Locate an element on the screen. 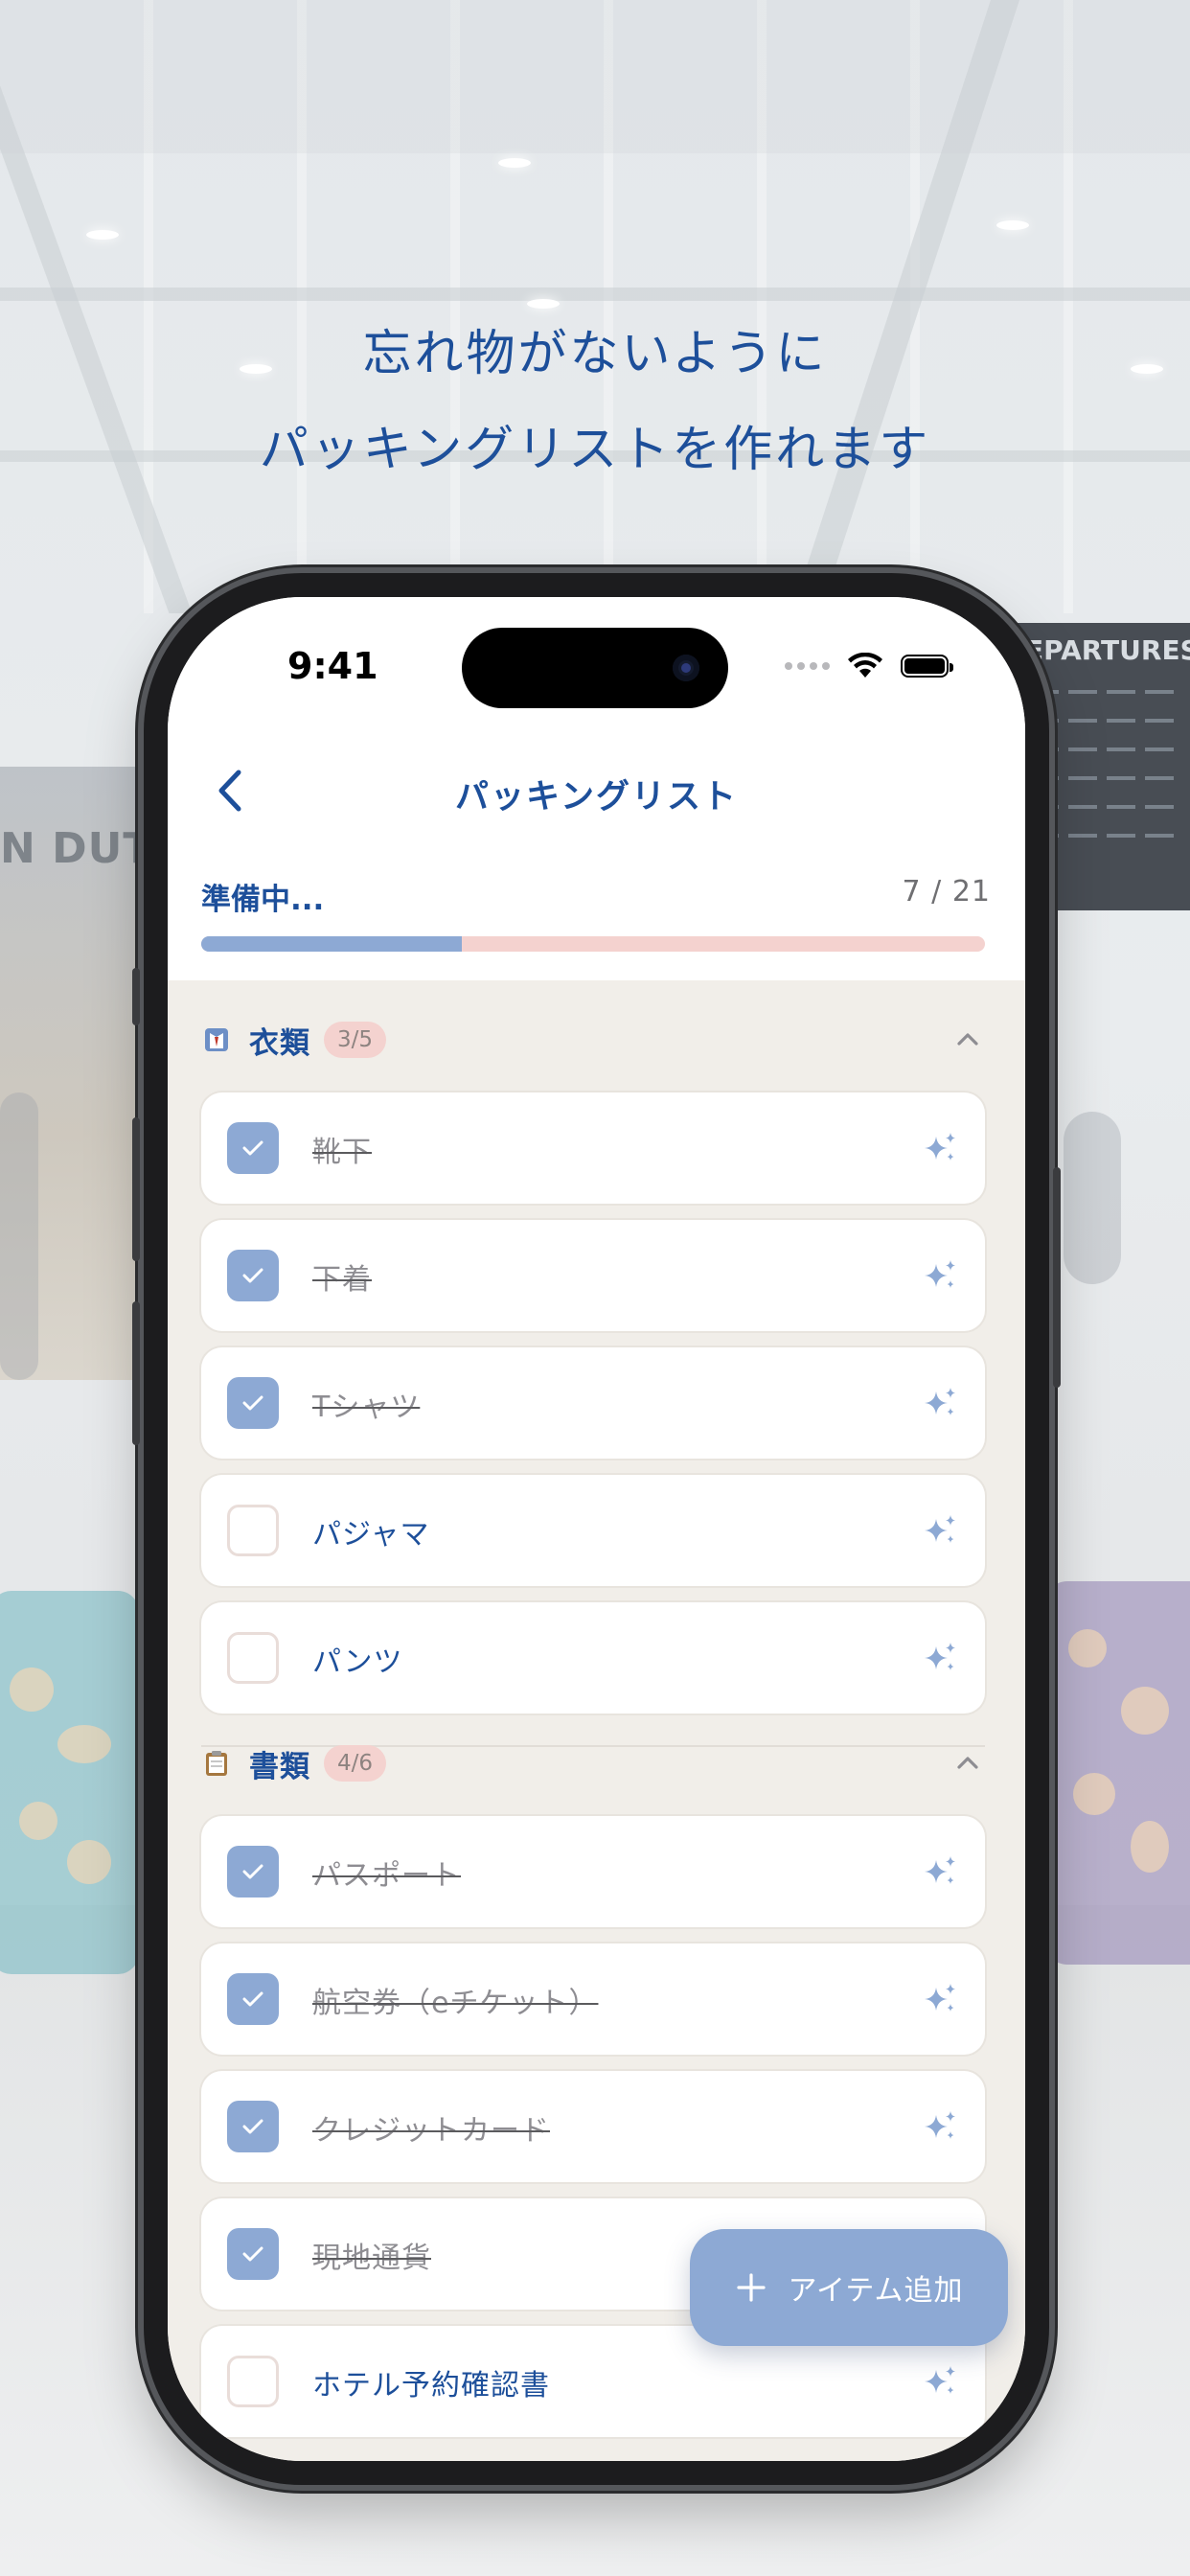  ceiling-beam is located at coordinates (595, 294).